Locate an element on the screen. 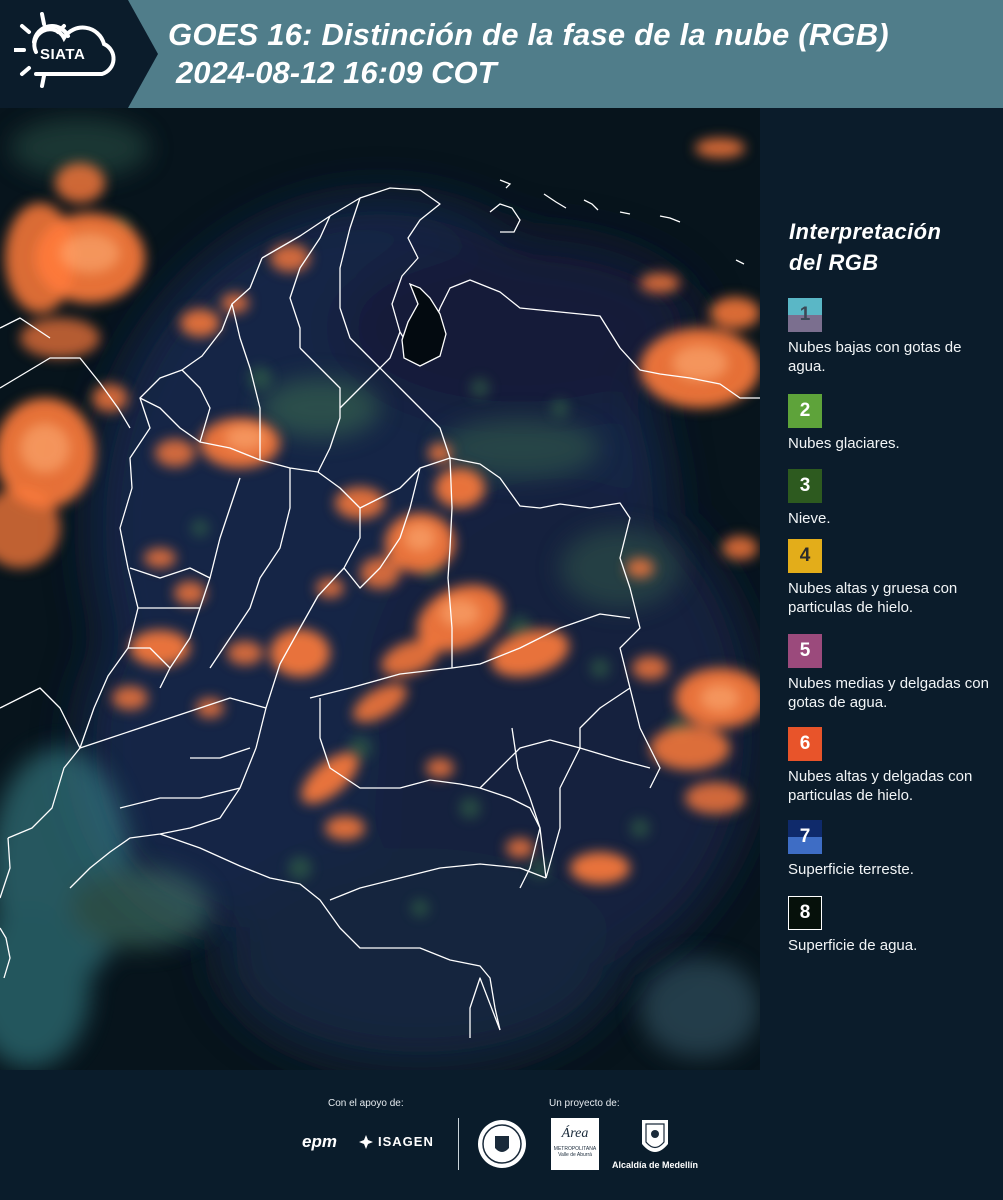 This screenshot has width=1003, height=1200. legend-swatch-2: 2 is located at coordinates (805, 411).